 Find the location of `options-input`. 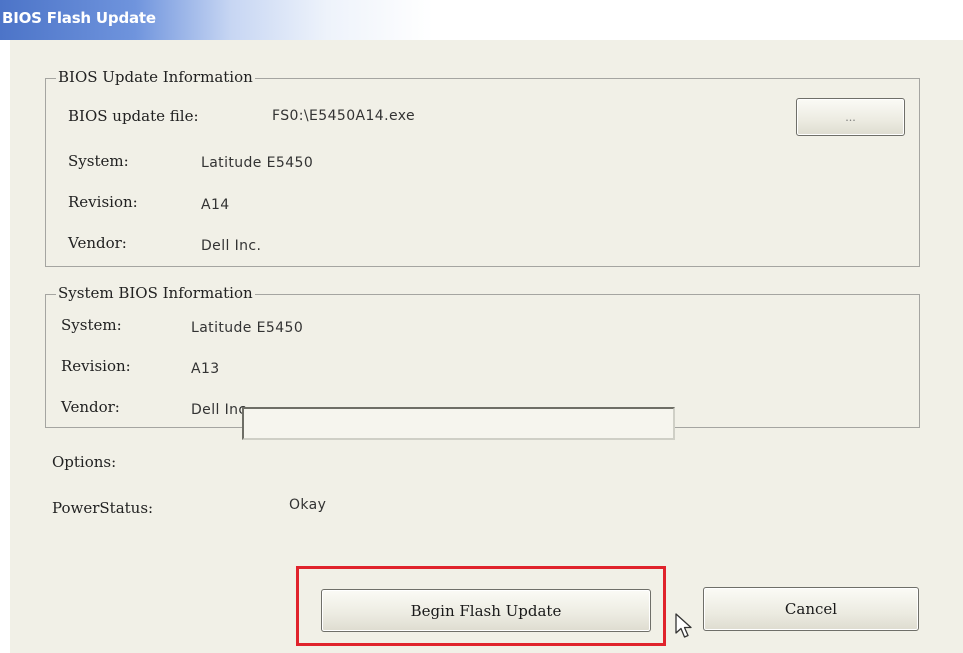

options-input is located at coordinates (458, 423).